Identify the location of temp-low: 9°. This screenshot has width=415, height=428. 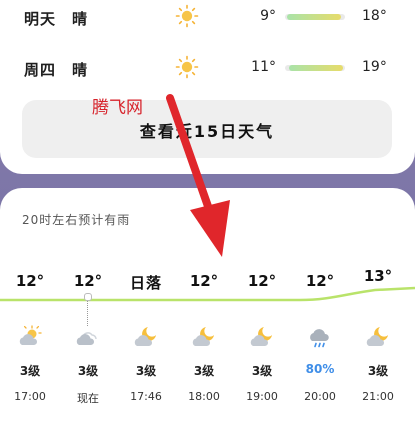
(268, 16).